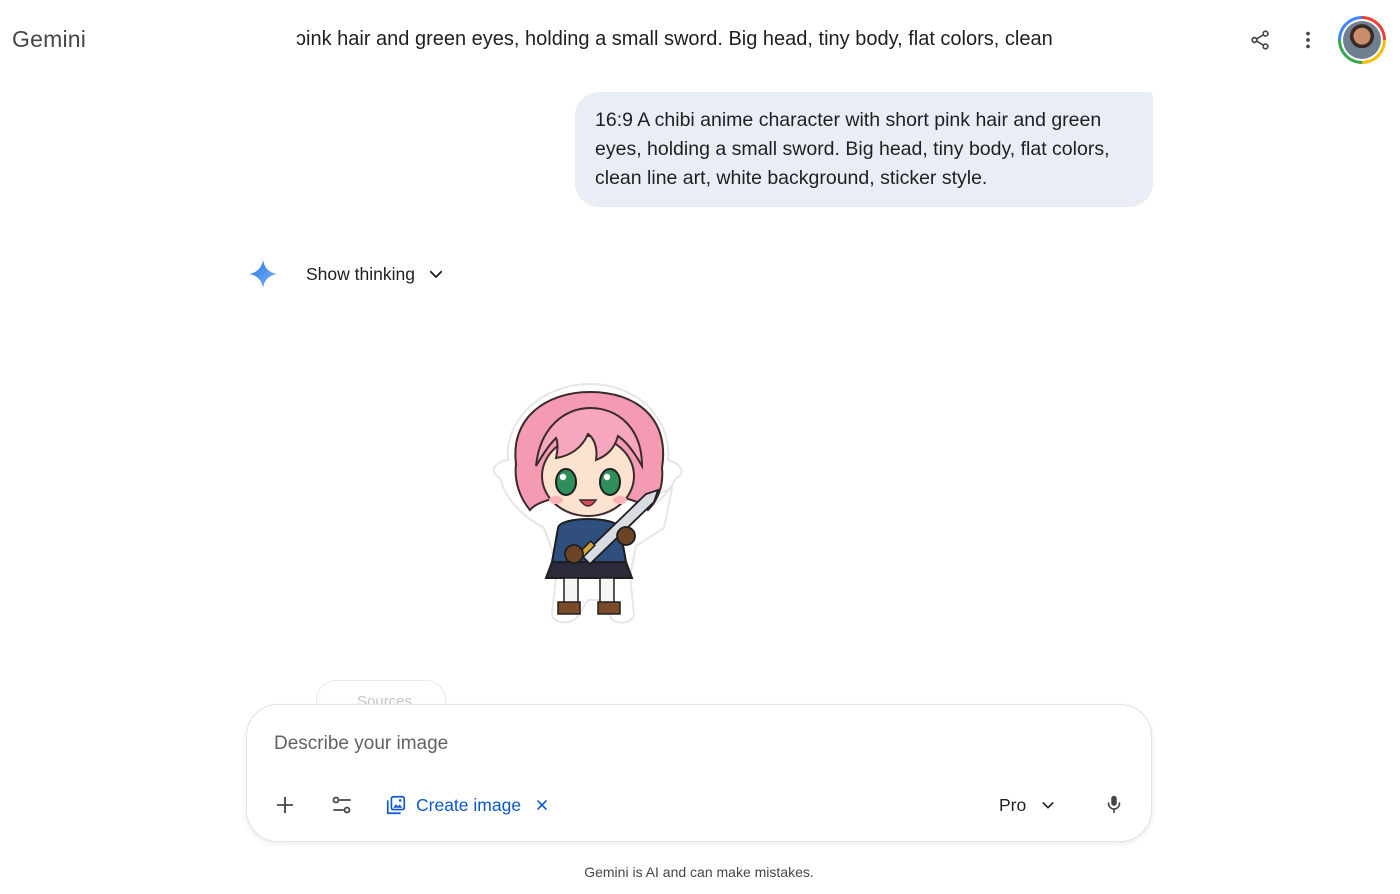  Describe the element at coordinates (1013, 804) in the screenshot. I see `model-label: Pro` at that location.